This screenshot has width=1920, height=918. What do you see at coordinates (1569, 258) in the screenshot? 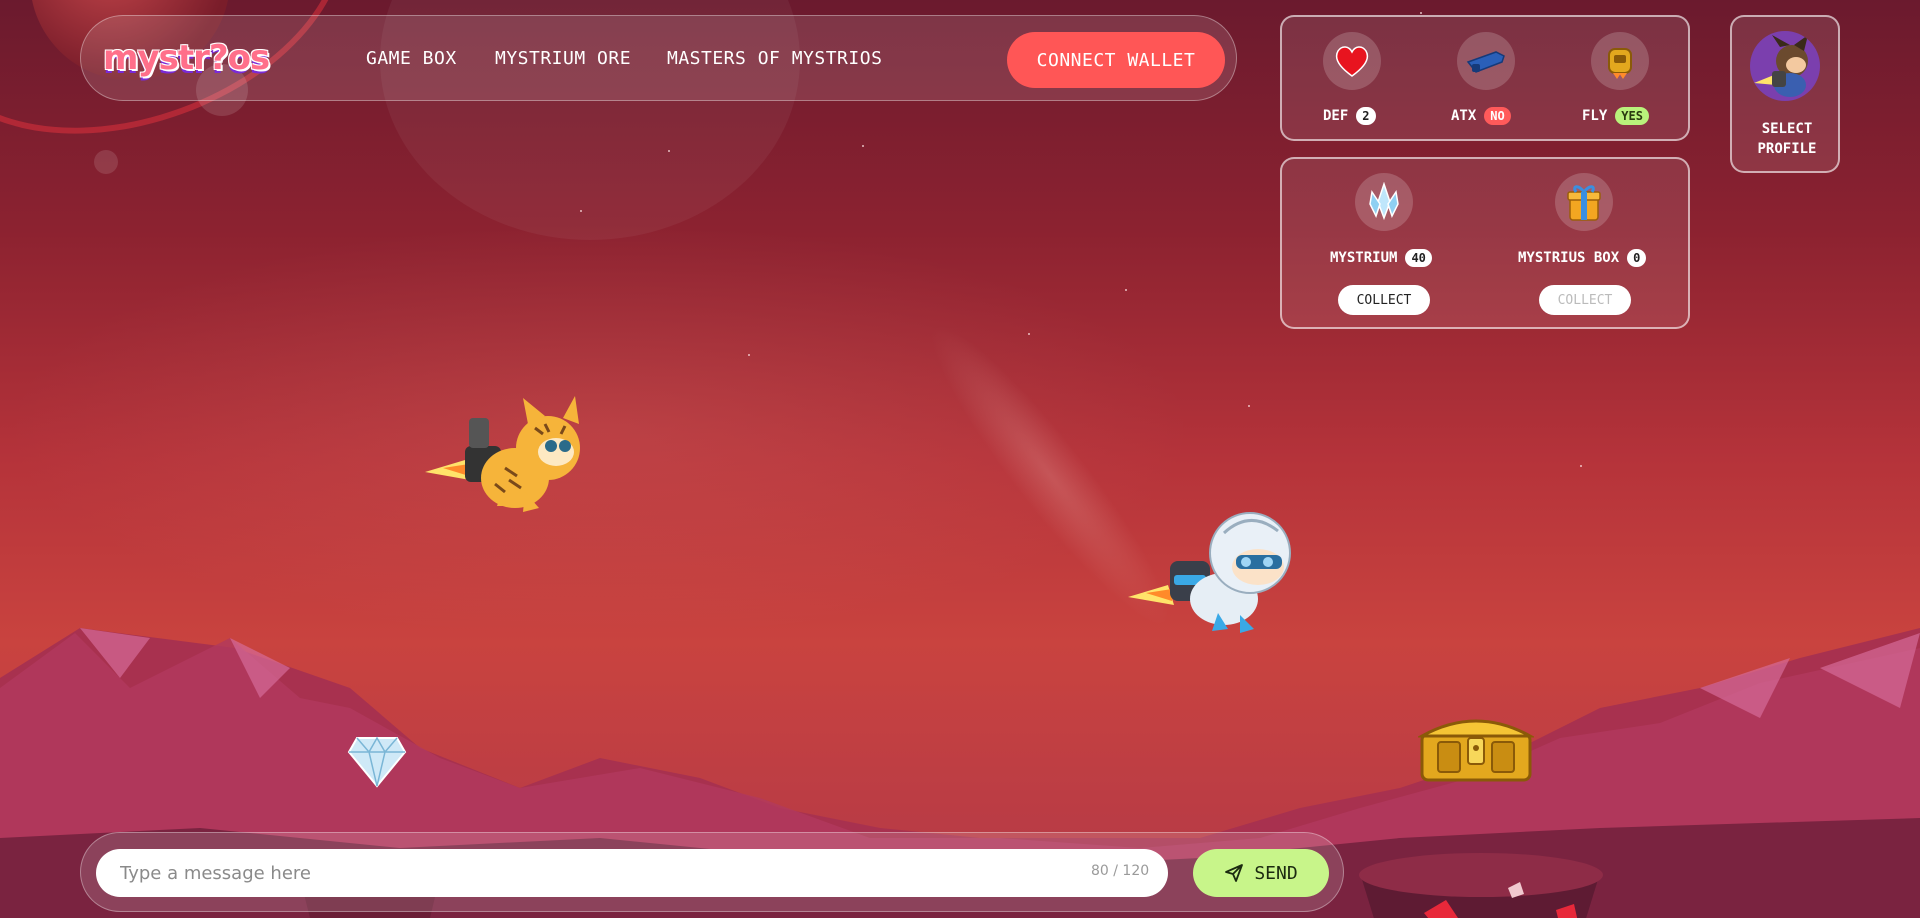
I see `resource-mystrius-box-label: MYSTRIUS BOX` at bounding box center [1569, 258].